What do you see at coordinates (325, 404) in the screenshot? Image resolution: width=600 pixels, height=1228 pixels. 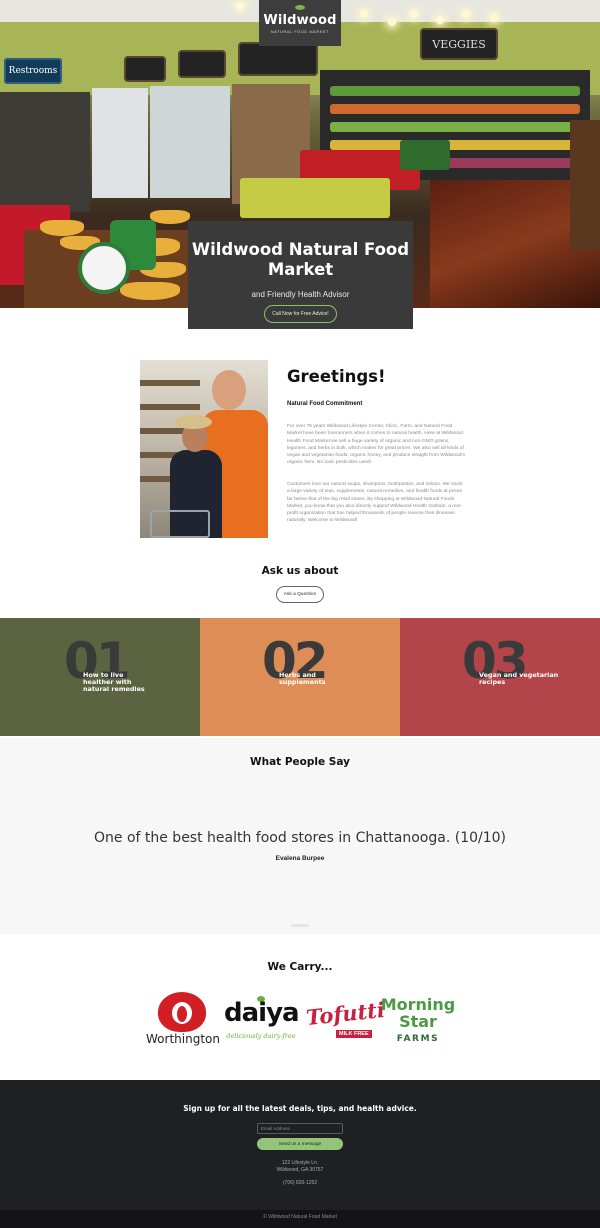 I see `greetings-subtitle: Natural Food Commitment` at bounding box center [325, 404].